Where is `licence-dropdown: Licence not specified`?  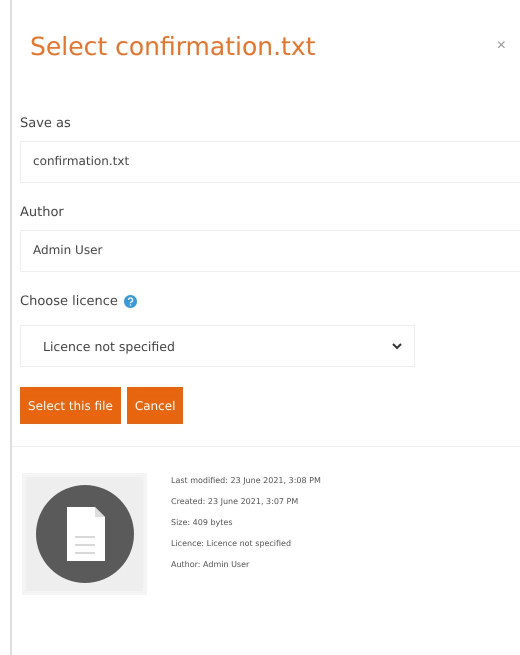 licence-dropdown: Licence not specified is located at coordinates (217, 346).